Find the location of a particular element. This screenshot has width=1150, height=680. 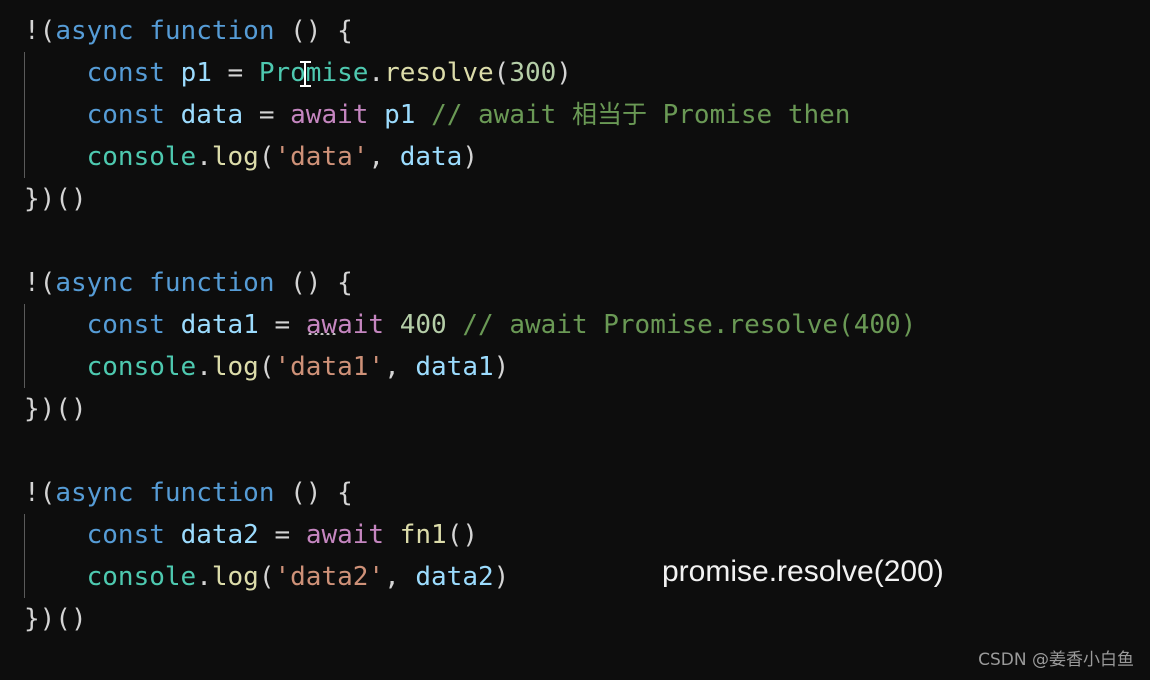

code-token-comment: // await is located at coordinates (501, 115).